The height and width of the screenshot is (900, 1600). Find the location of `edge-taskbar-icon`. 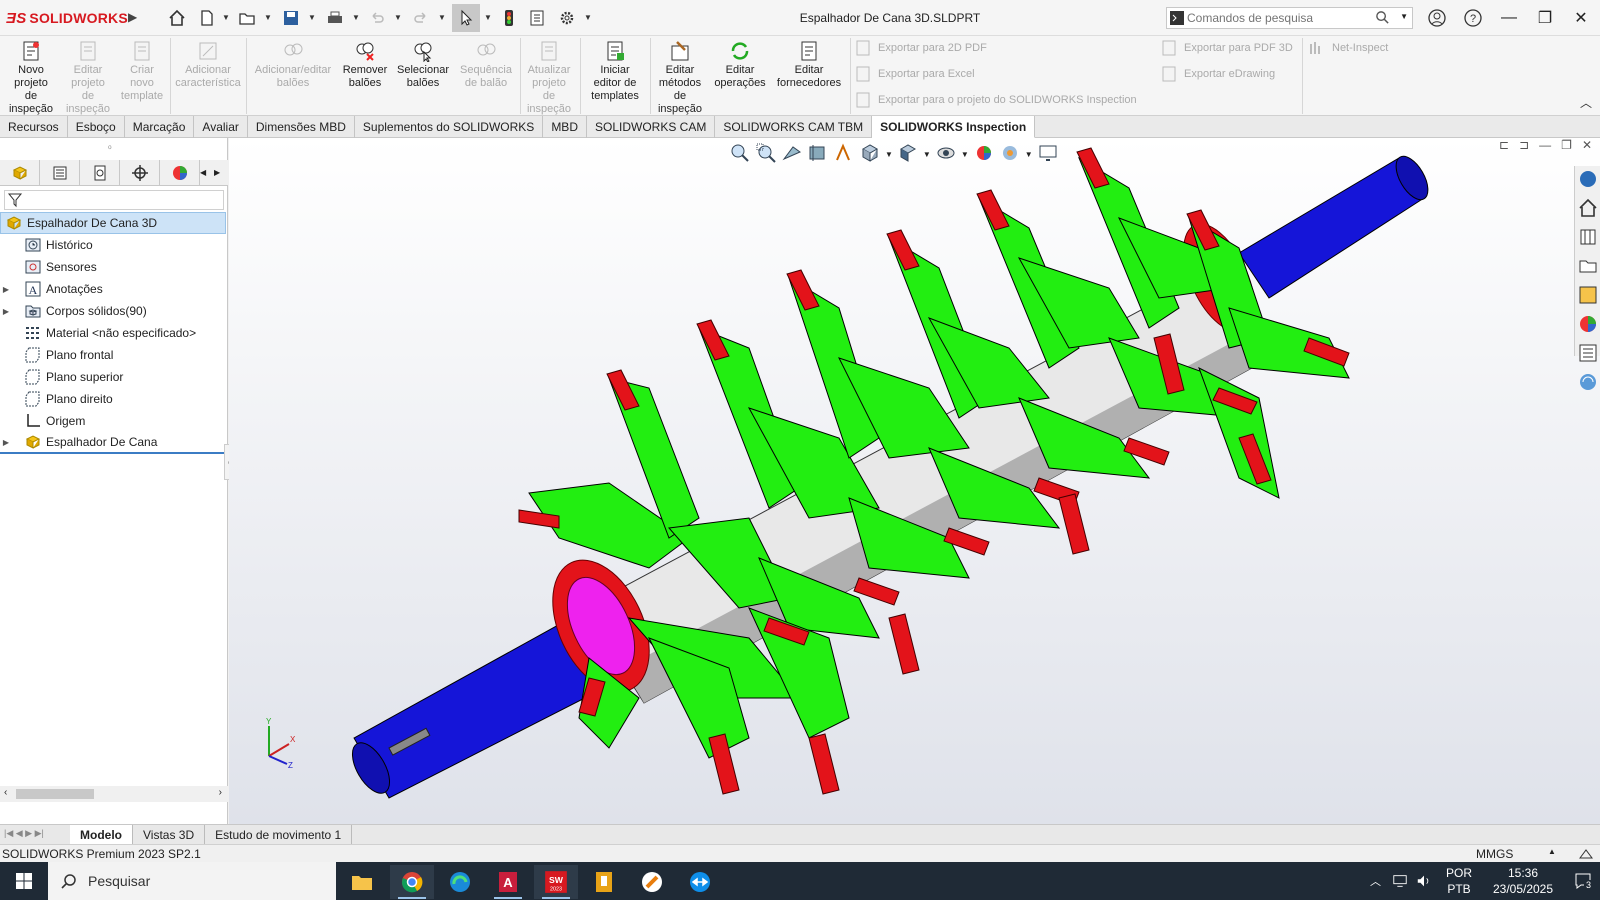

edge-taskbar-icon is located at coordinates (460, 882).